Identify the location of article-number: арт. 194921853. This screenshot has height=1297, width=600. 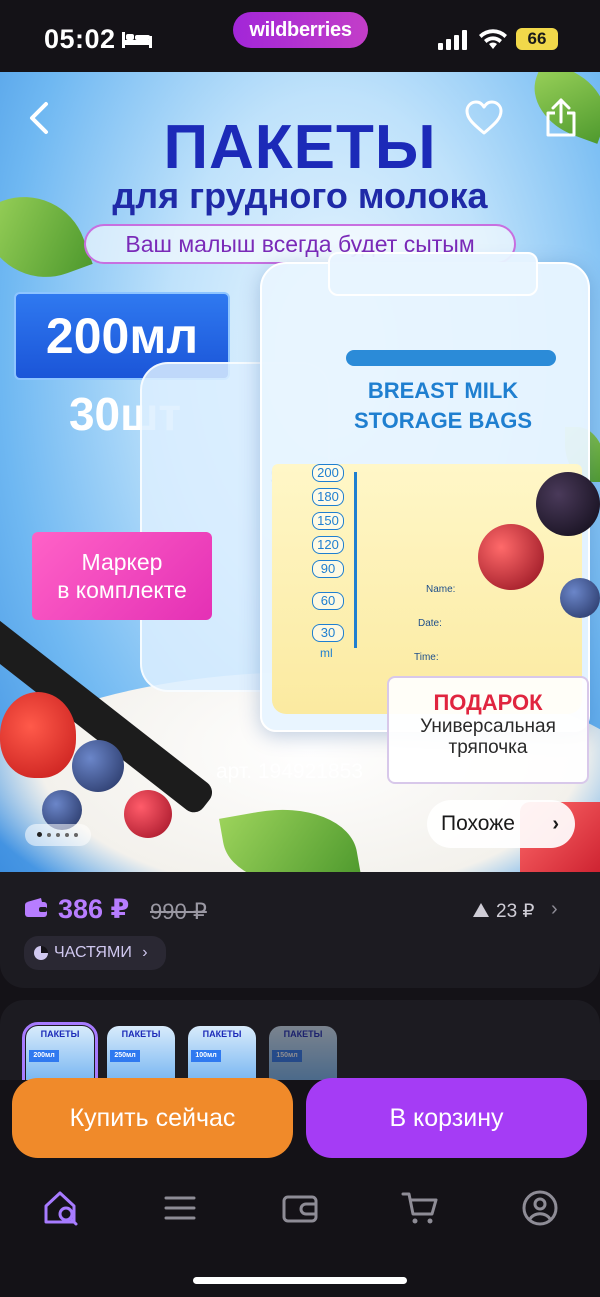
(289, 771).